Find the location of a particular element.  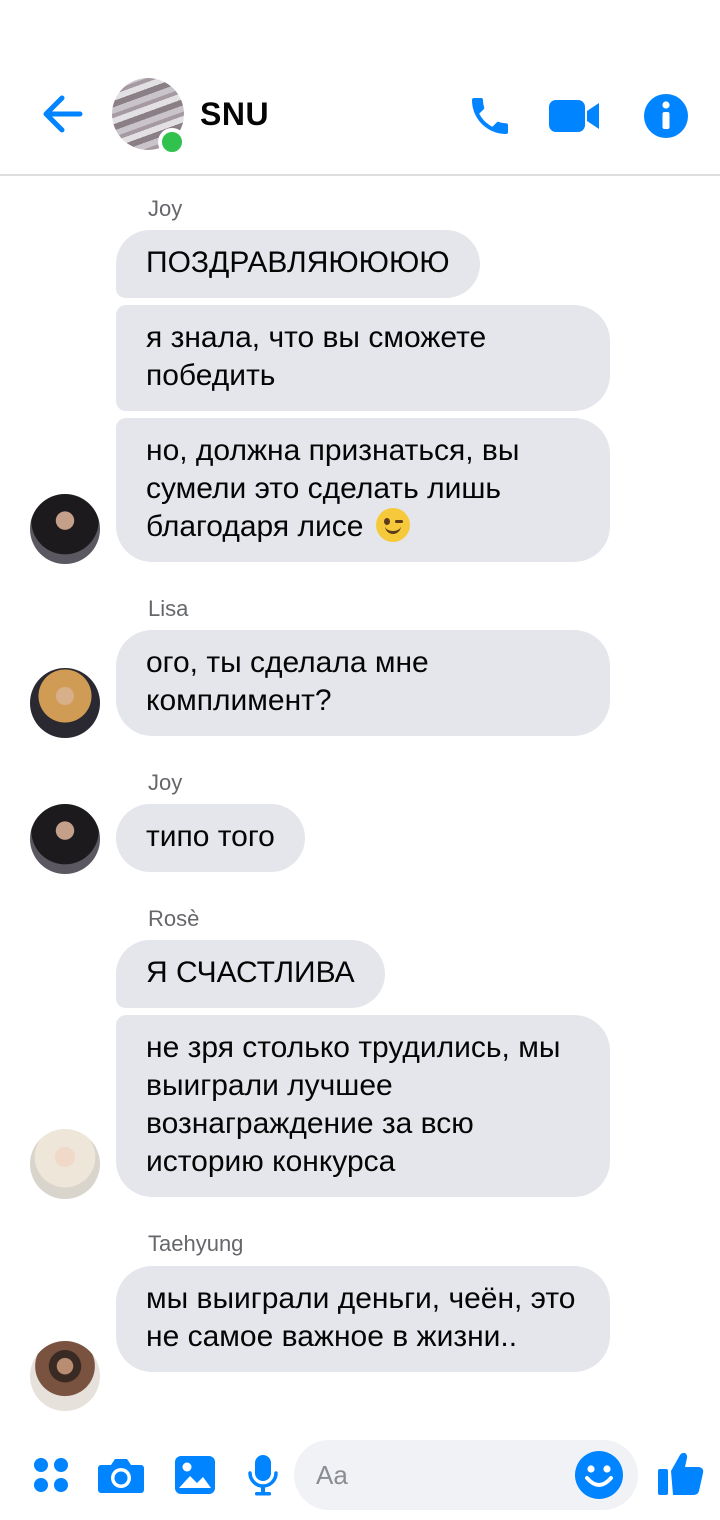

call-button is located at coordinates (490, 116).